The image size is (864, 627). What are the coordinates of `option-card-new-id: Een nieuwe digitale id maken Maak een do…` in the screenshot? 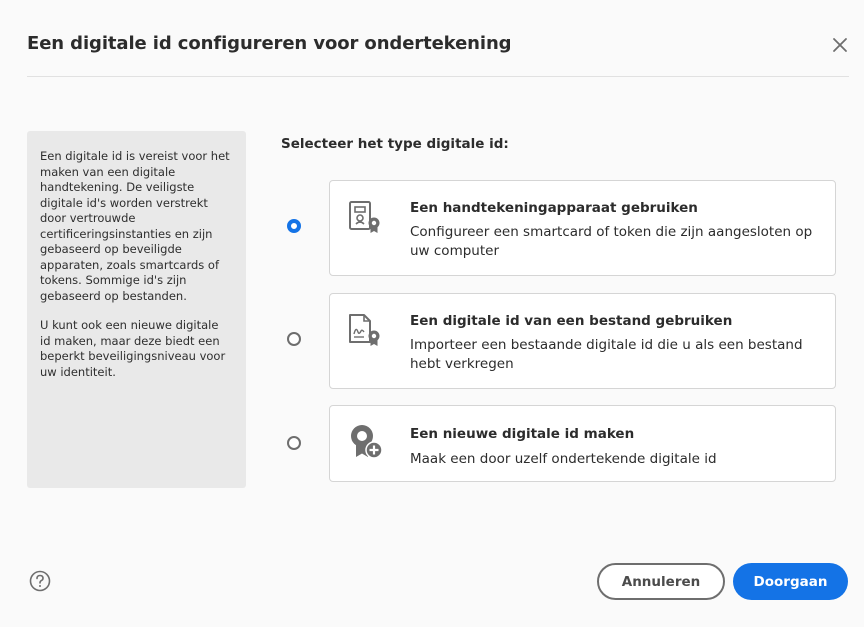 It's located at (582, 443).